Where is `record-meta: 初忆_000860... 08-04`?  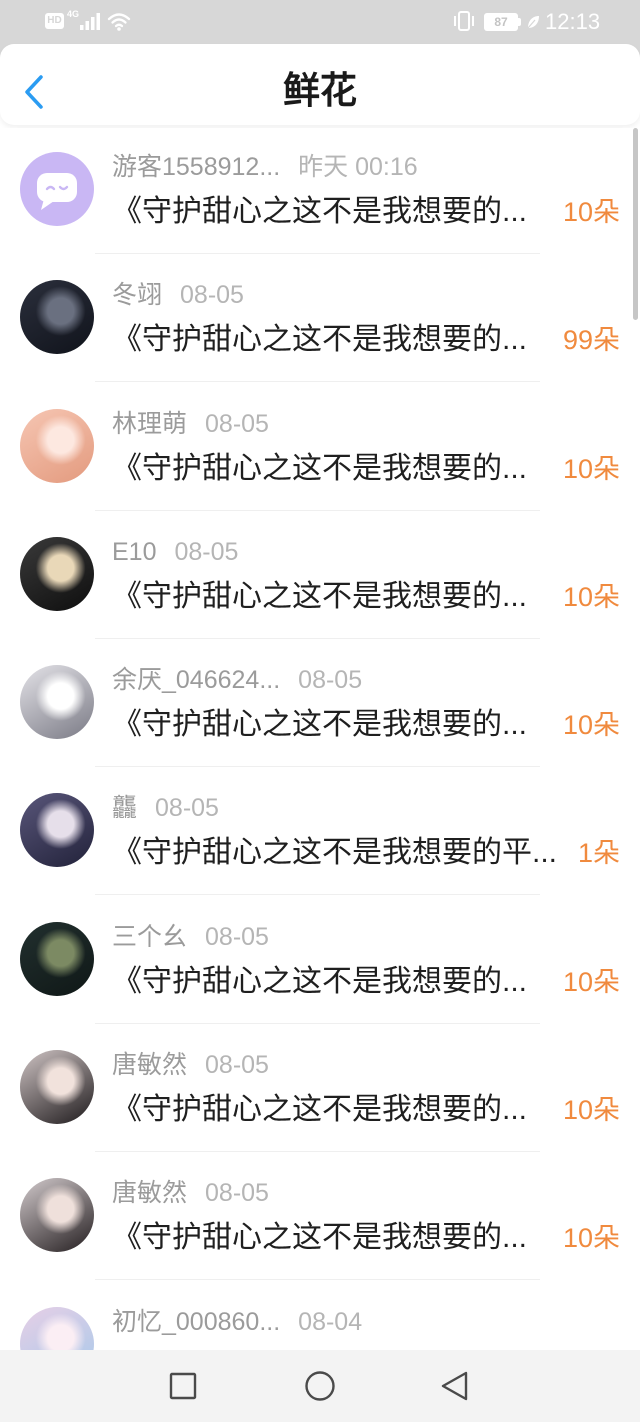 record-meta: 初忆_000860... 08-04 is located at coordinates (237, 1322).